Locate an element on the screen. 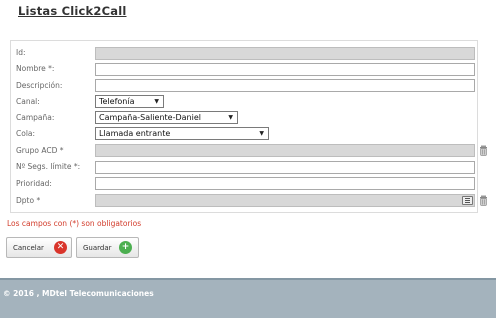 This screenshot has height=318, width=496. descripcion-label: Descripción: is located at coordinates (39, 85).